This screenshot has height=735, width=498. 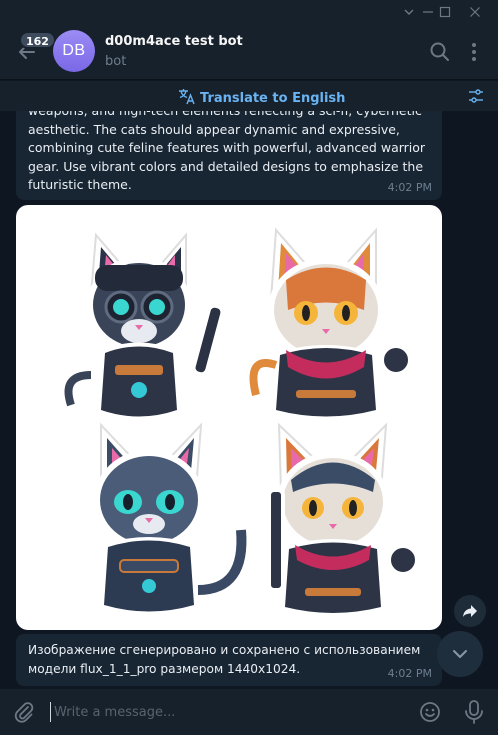 I want to click on translate-button: Translate to English, so click(x=261, y=98).